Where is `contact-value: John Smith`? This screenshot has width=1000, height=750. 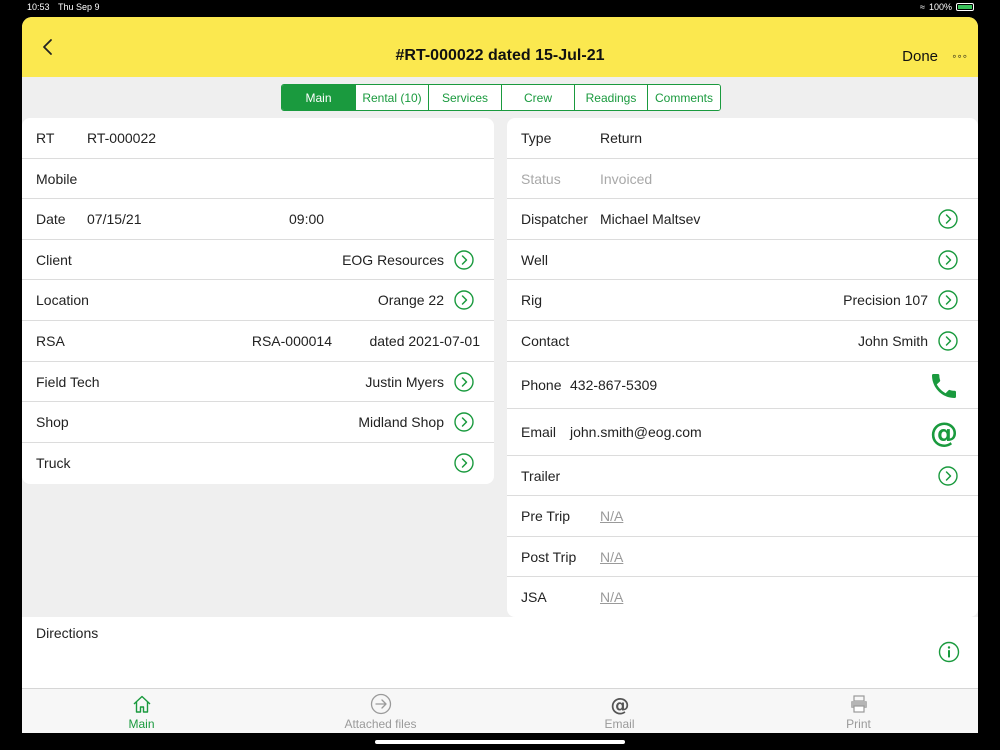 contact-value: John Smith is located at coordinates (892, 340).